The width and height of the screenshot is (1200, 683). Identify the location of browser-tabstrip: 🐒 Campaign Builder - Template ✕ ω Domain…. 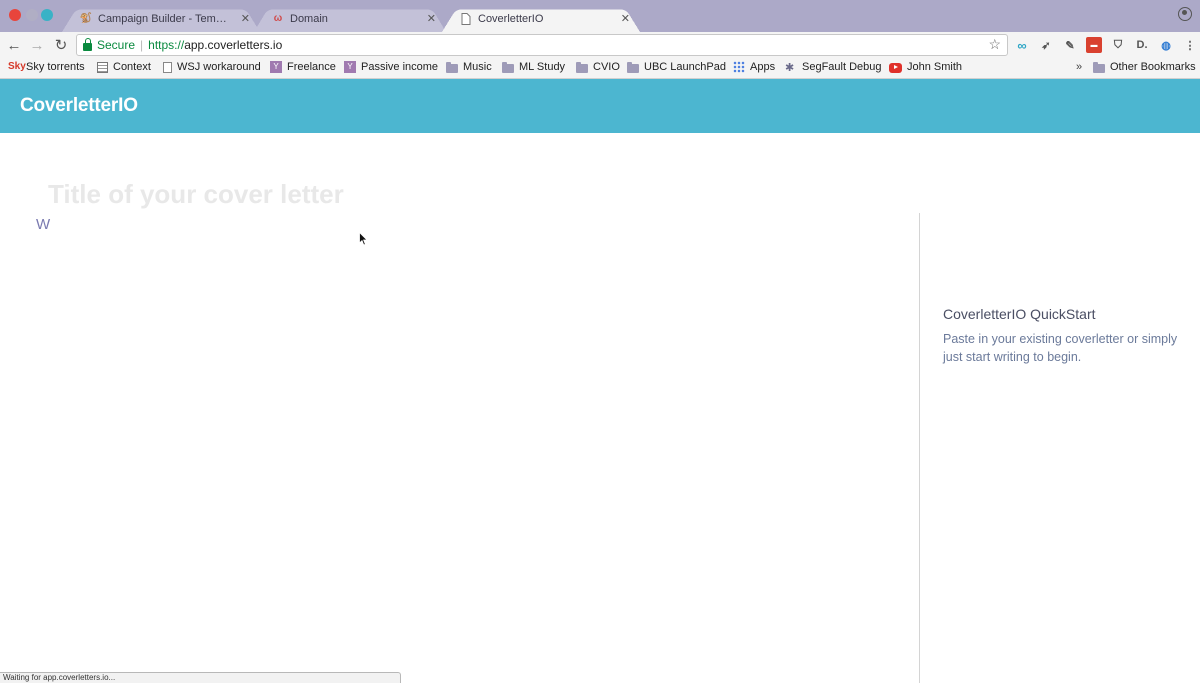
(600, 16).